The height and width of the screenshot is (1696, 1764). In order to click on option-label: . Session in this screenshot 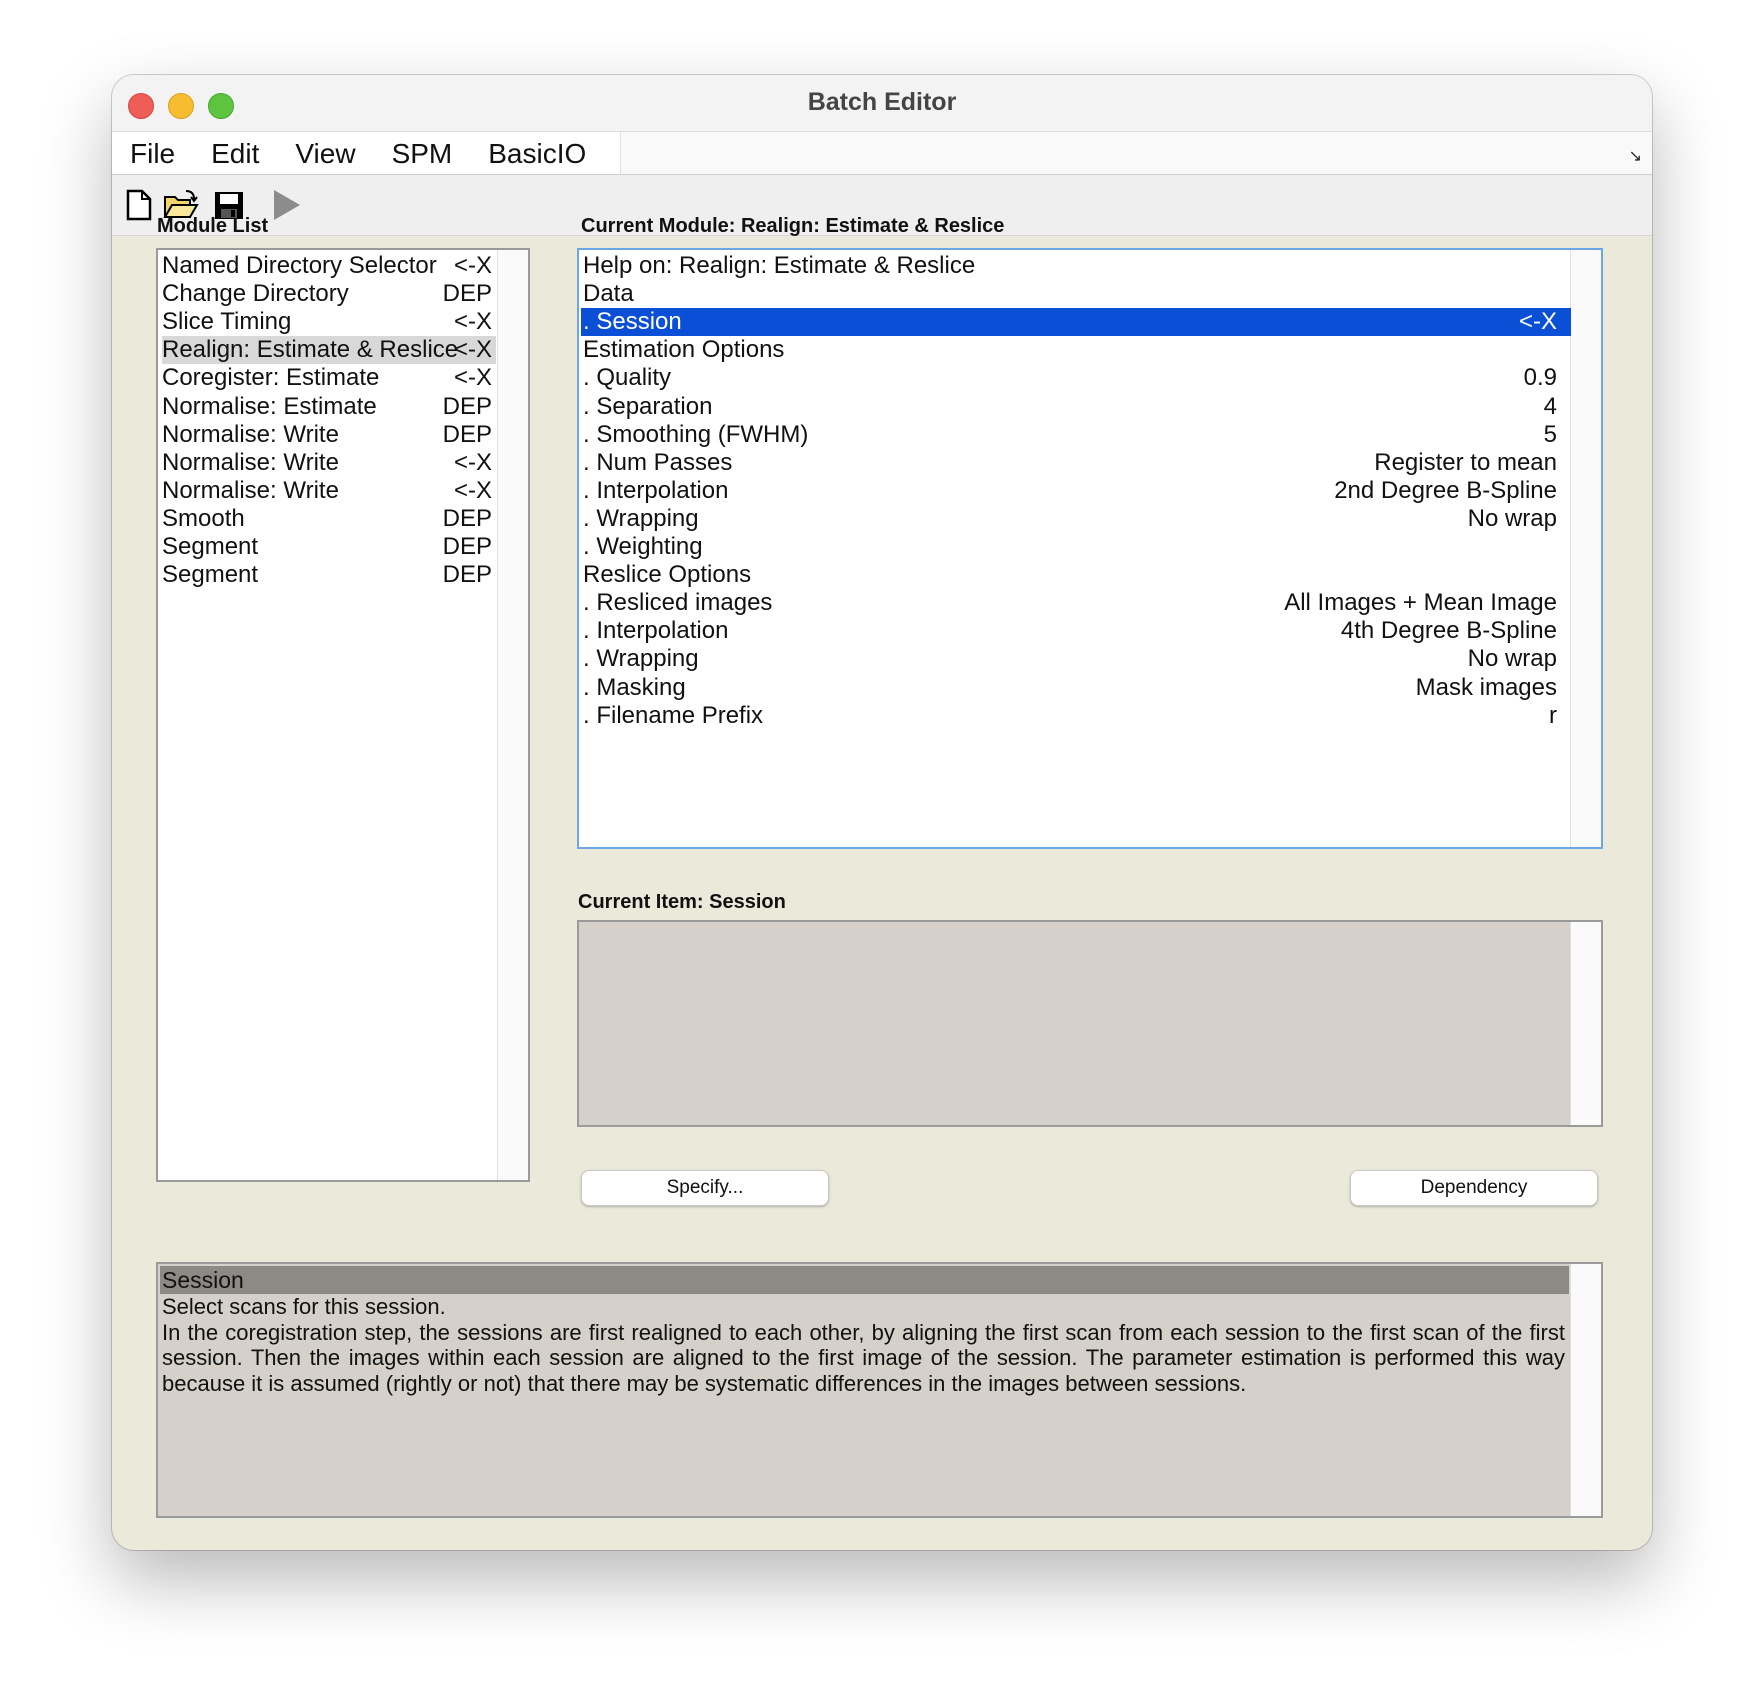, I will do `click(632, 322)`.